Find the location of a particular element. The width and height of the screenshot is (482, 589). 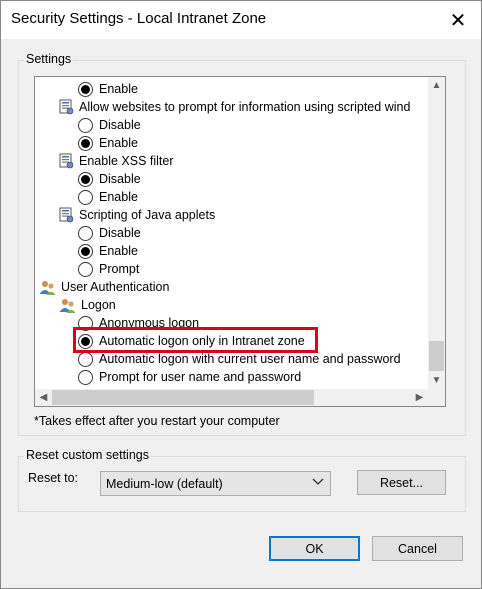

reset-level-select: Medium-low (default) is located at coordinates (215, 483).